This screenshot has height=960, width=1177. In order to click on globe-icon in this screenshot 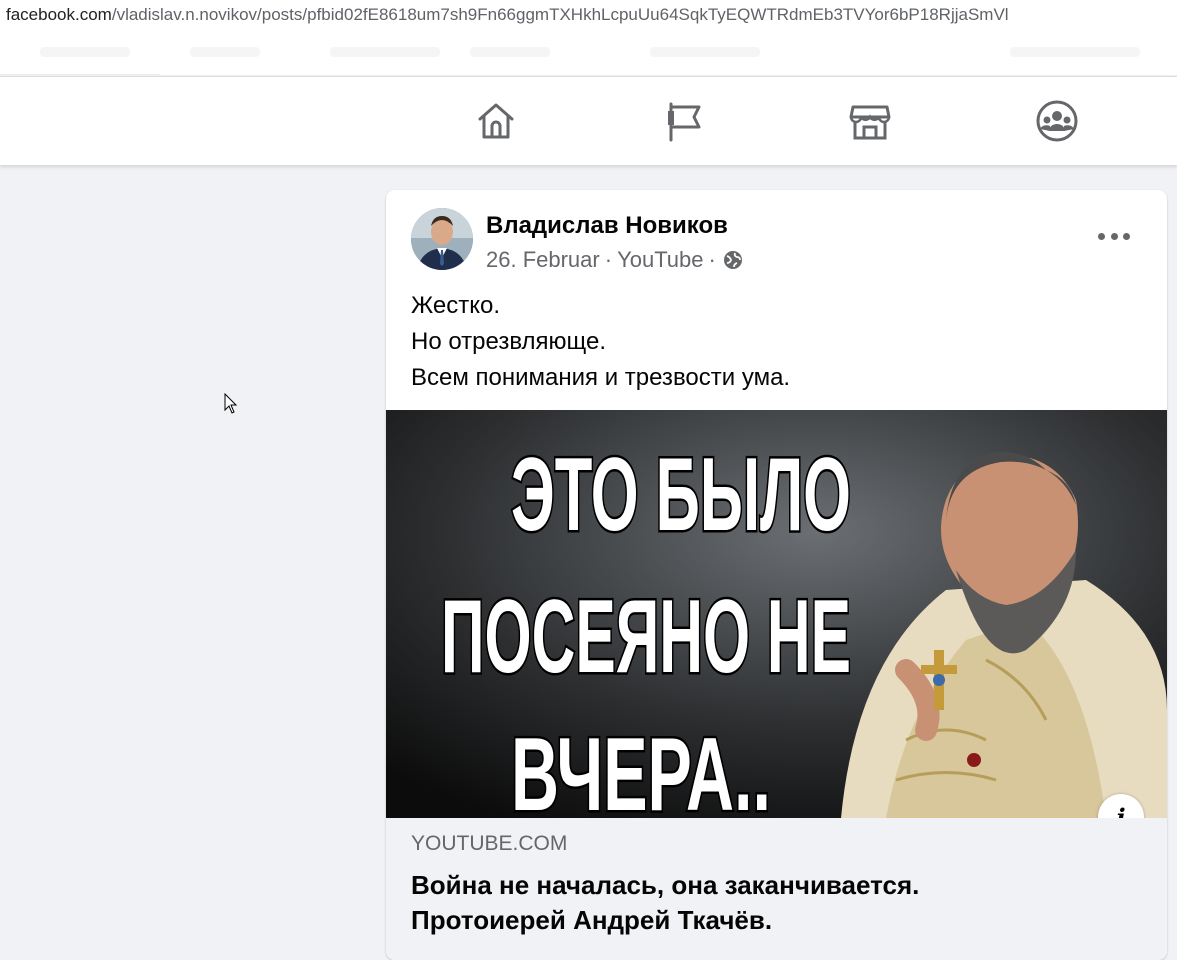, I will do `click(733, 260)`.